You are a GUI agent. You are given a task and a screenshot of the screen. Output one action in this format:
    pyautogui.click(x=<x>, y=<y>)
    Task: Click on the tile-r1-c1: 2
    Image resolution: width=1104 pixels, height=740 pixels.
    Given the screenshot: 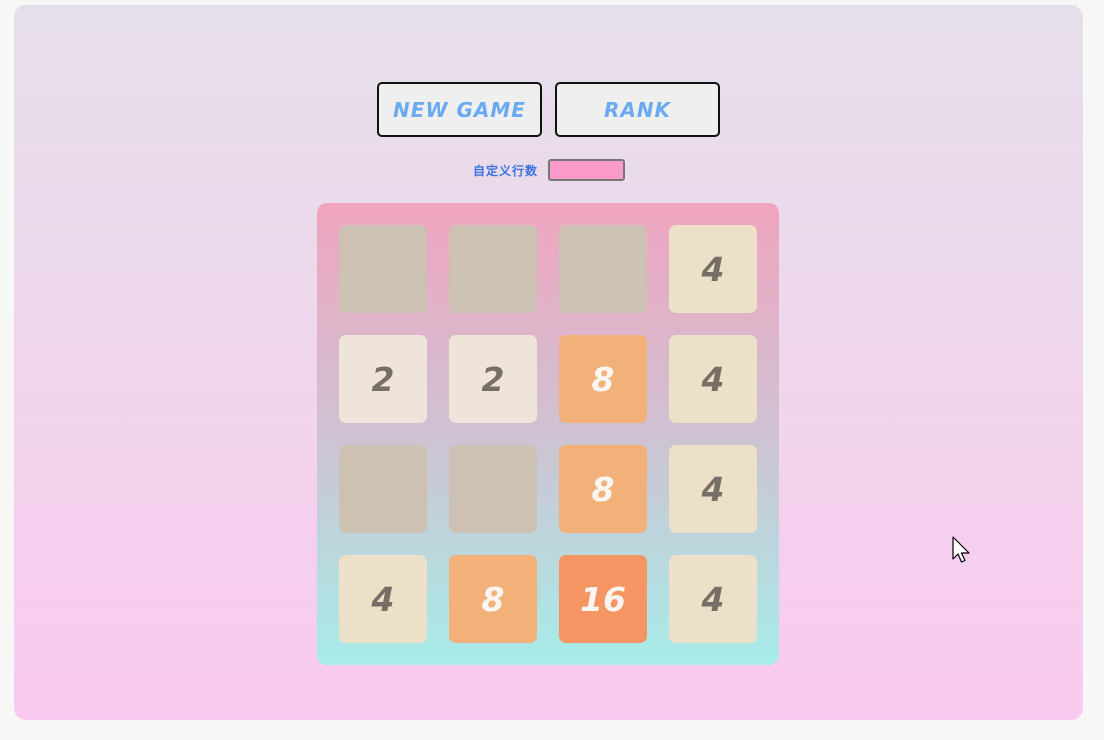 What is the action you would take?
    pyautogui.click(x=493, y=379)
    